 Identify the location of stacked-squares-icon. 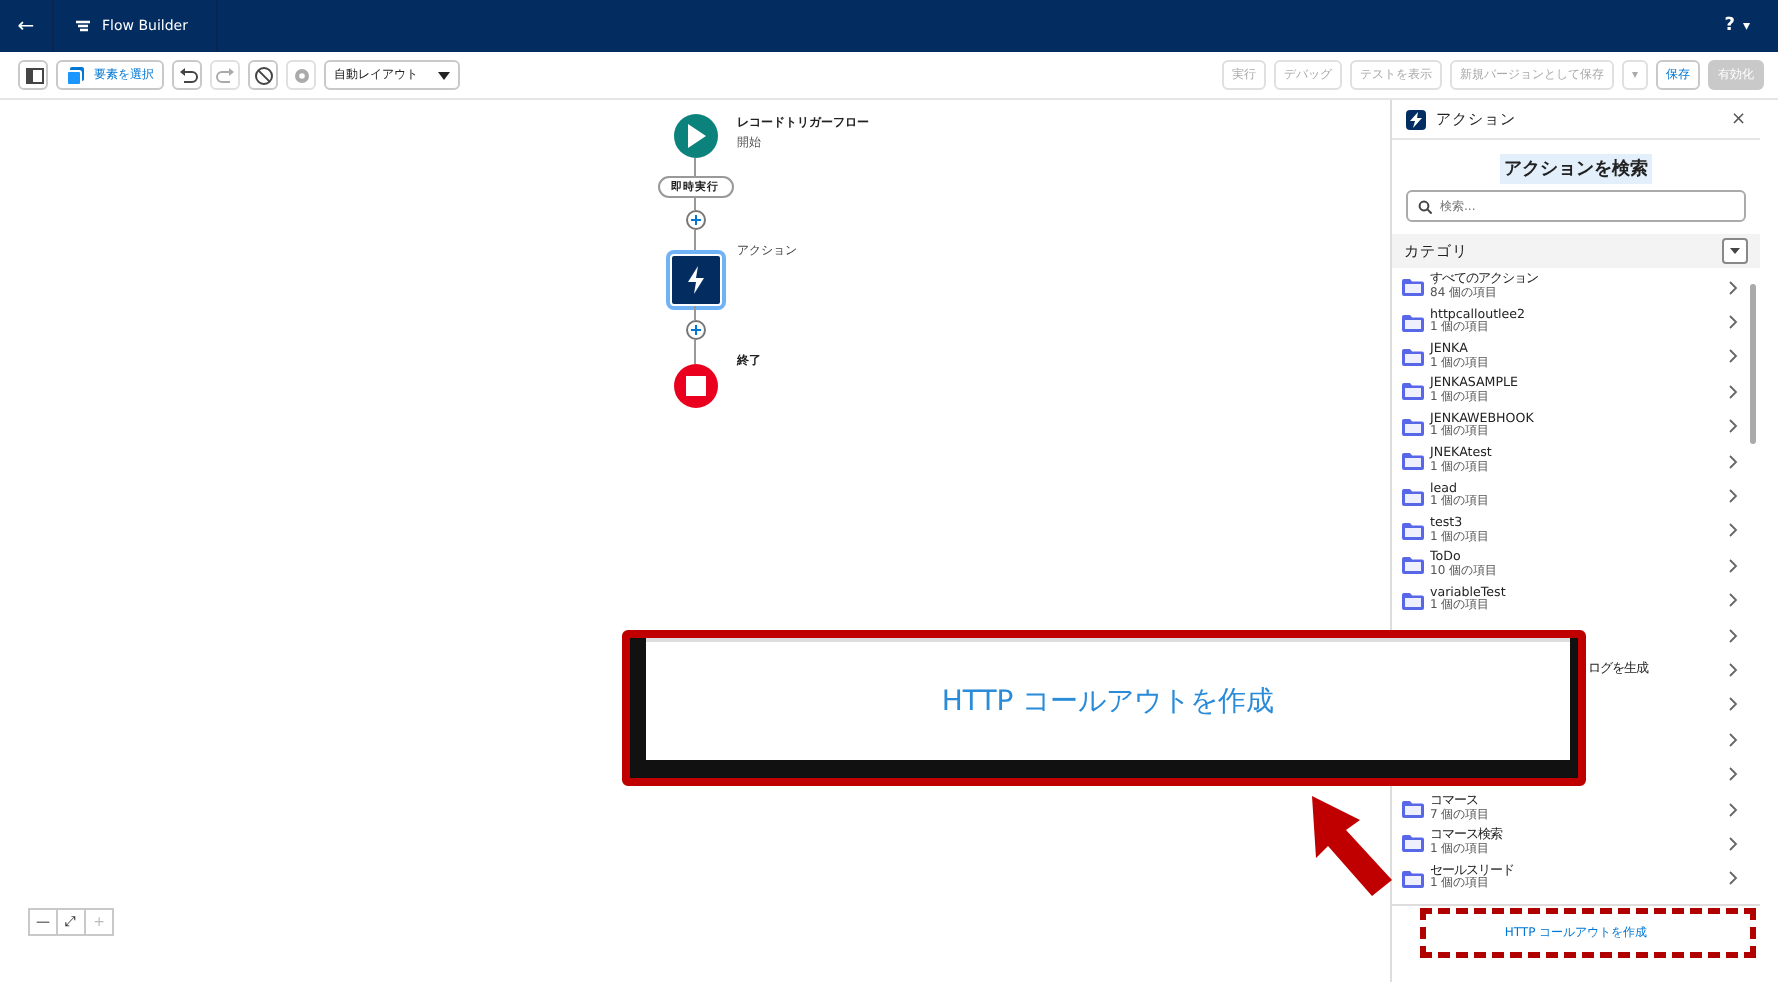
(76, 75).